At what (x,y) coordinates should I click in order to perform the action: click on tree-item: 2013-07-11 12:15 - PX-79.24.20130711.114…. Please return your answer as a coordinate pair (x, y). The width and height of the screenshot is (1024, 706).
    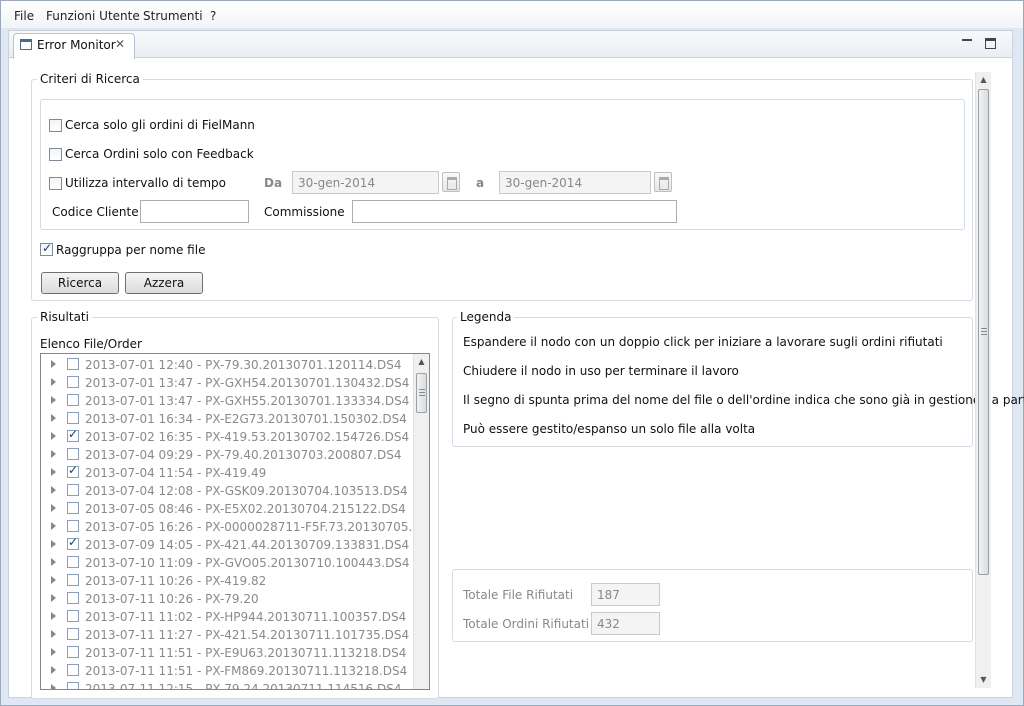
    Looking at the image, I should click on (227, 684).